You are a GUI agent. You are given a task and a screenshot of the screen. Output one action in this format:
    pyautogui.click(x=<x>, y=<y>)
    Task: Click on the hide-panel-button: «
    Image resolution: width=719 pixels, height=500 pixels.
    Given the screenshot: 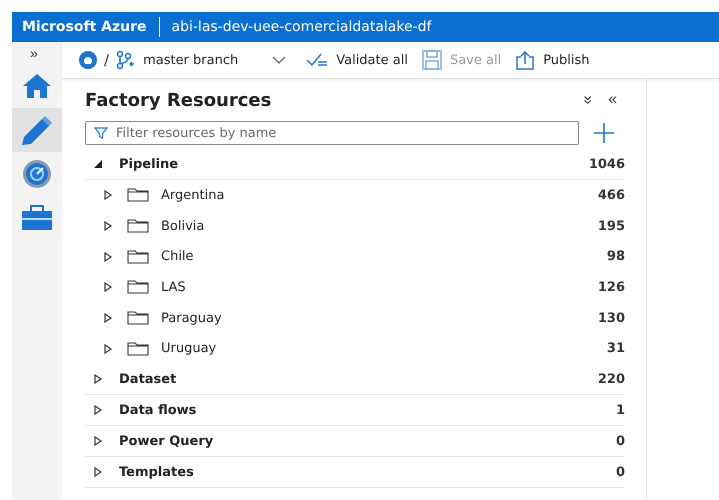 What is the action you would take?
    pyautogui.click(x=612, y=100)
    